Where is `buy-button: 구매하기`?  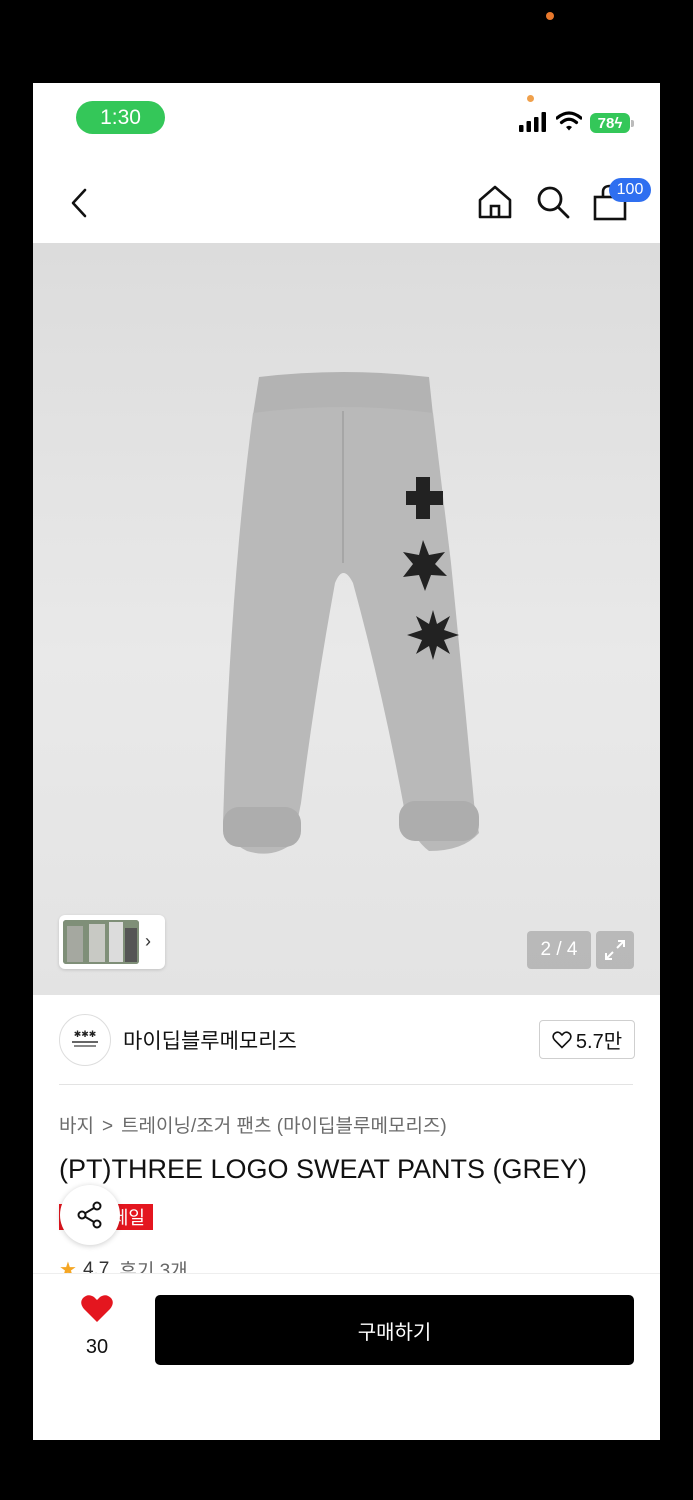 buy-button: 구매하기 is located at coordinates (394, 1330).